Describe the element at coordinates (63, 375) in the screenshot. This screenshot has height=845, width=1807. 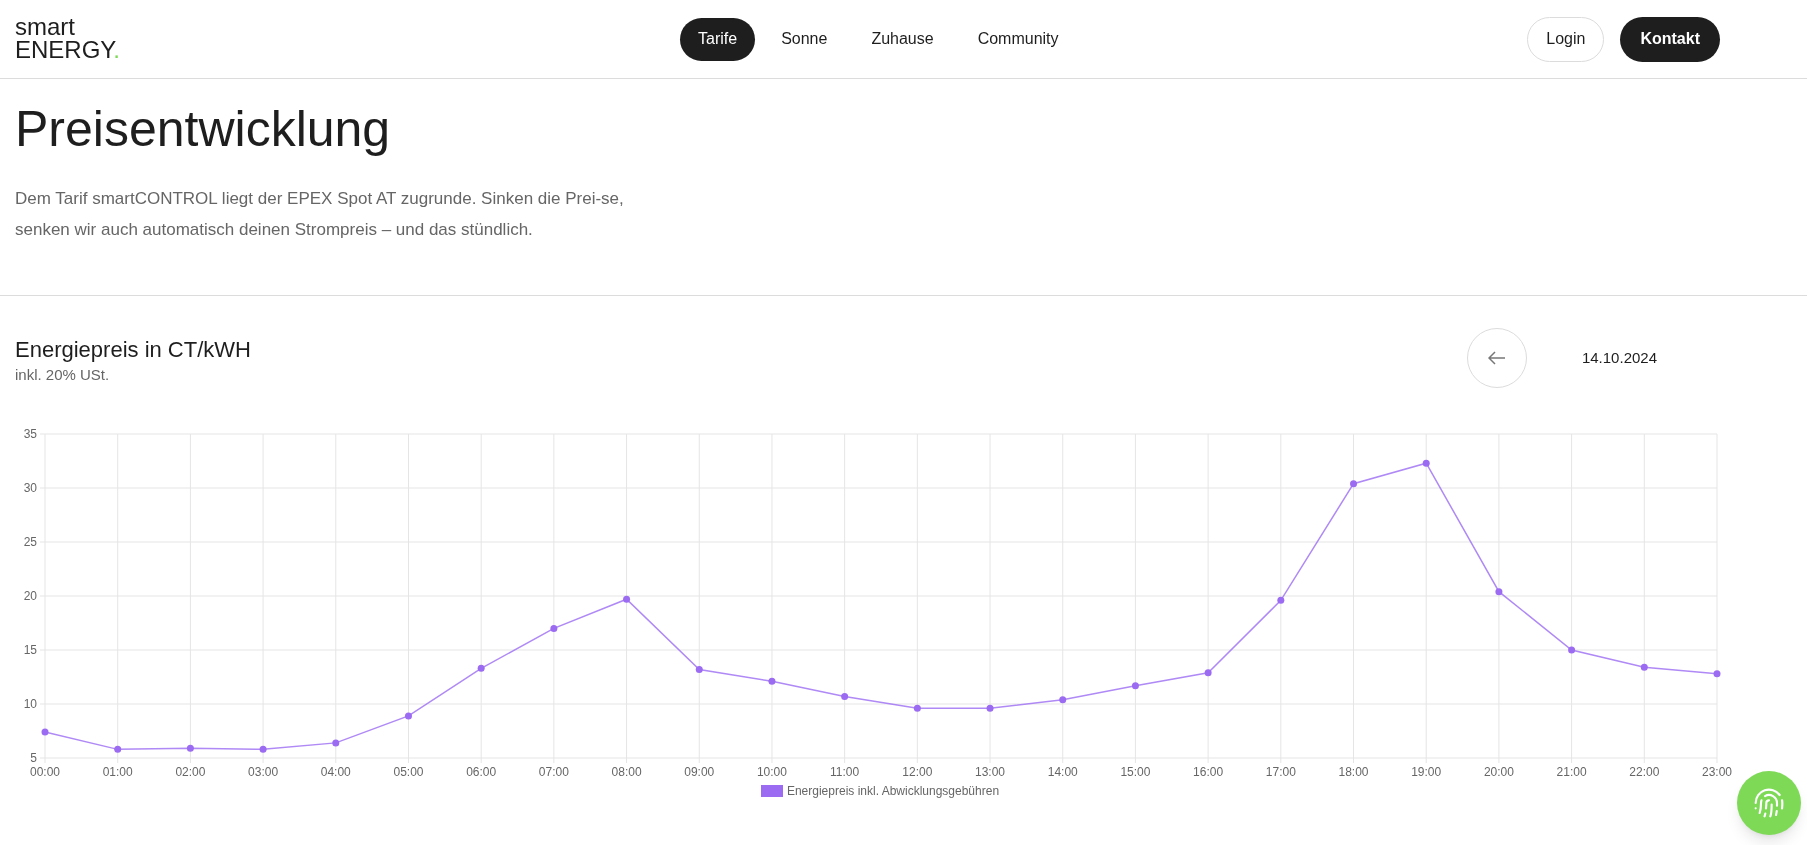
I see `chart-subtitle: inkl. 20% USt.` at that location.